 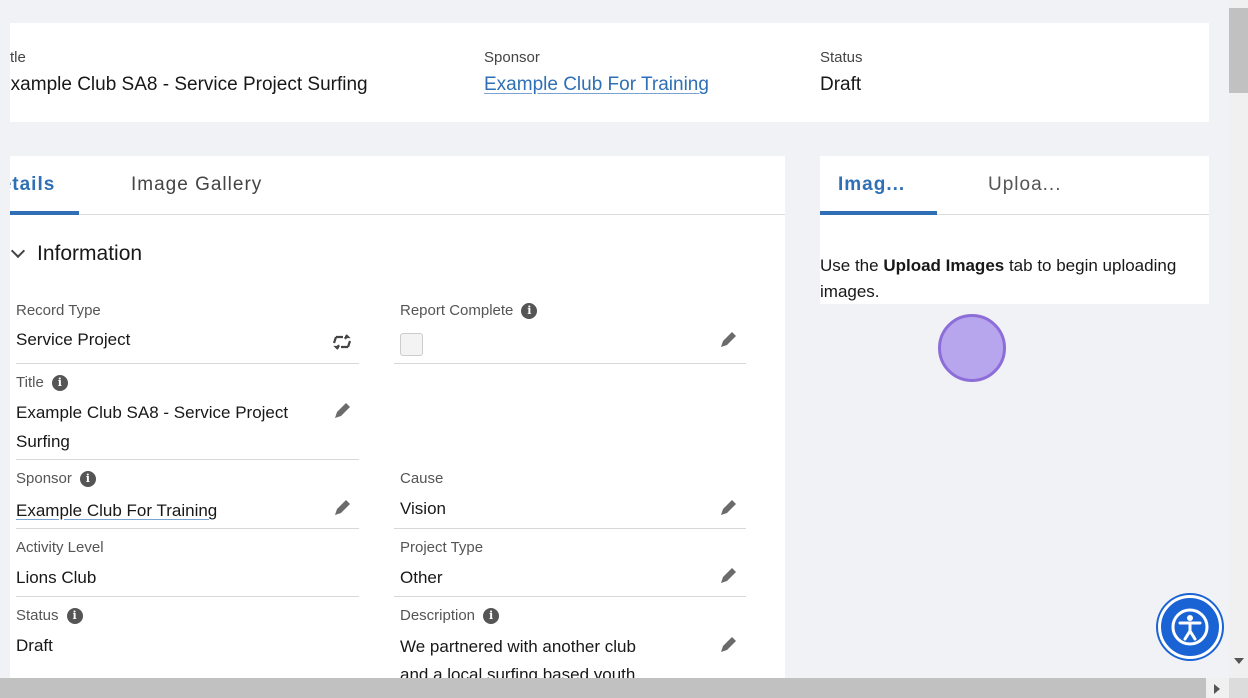 What do you see at coordinates (5, 72) in the screenshot?
I see `header-crop-edge` at bounding box center [5, 72].